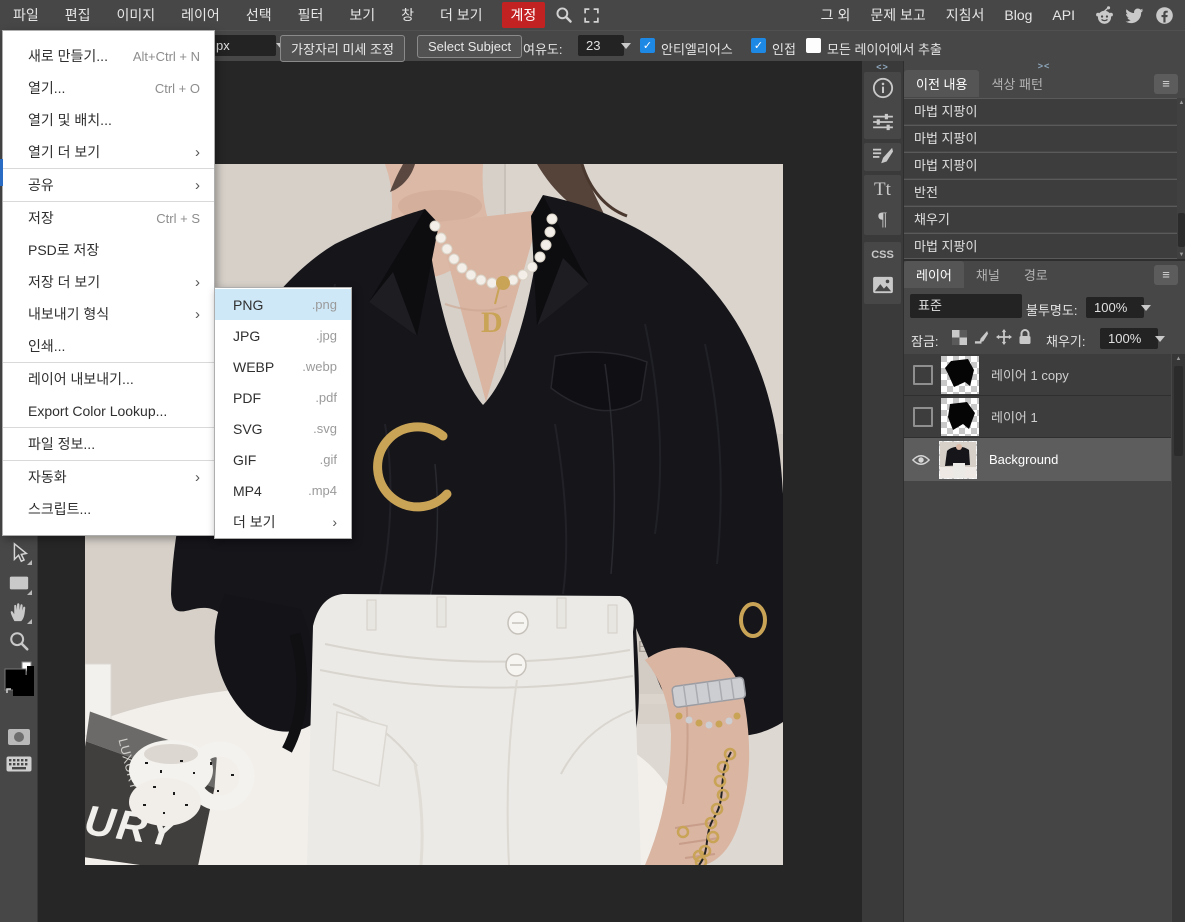 This screenshot has width=1185, height=922. Describe the element at coordinates (18, 737) in the screenshot. I see `quick-mask-tool` at that location.